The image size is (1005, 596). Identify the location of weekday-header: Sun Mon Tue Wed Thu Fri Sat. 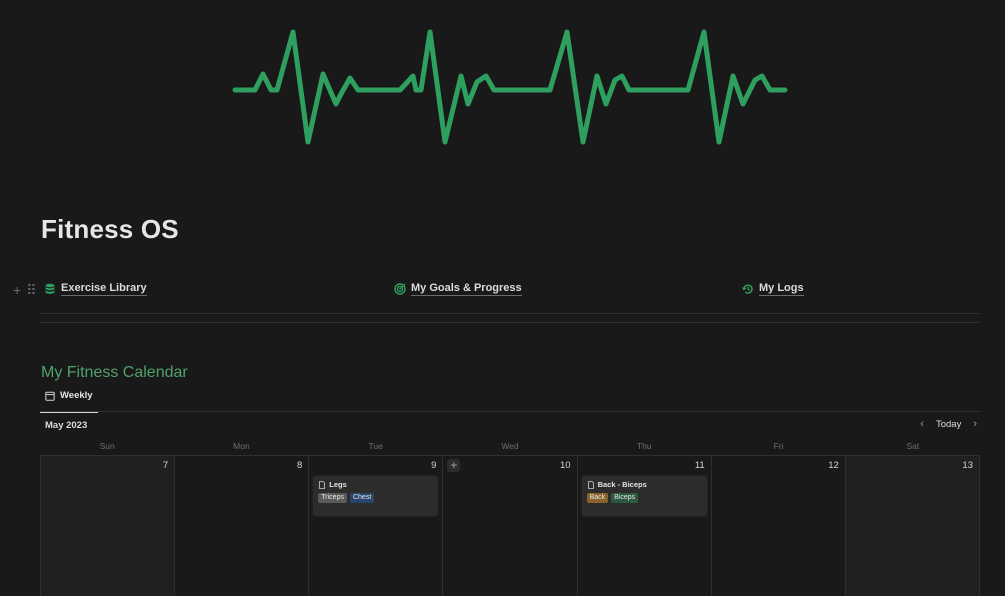
(510, 446).